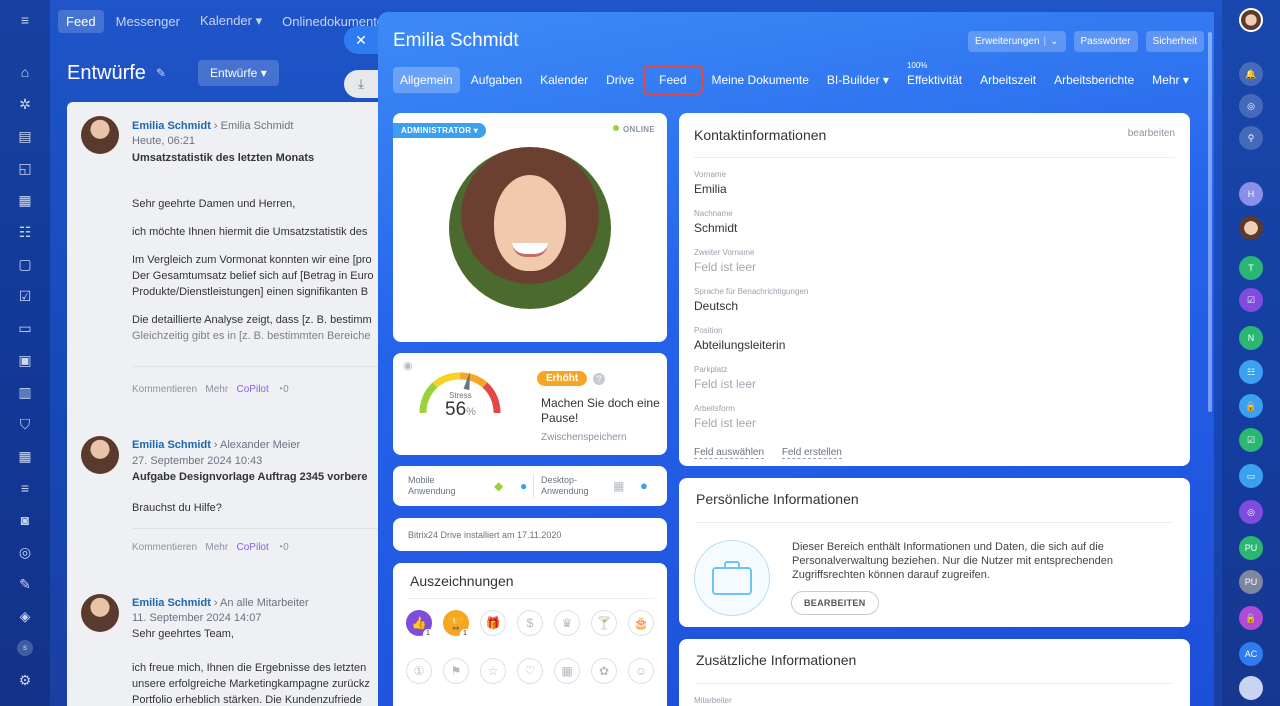 Image resolution: width=1280 pixels, height=706 pixels. What do you see at coordinates (25, 136) in the screenshot?
I see `feed-icon: ▤` at bounding box center [25, 136].